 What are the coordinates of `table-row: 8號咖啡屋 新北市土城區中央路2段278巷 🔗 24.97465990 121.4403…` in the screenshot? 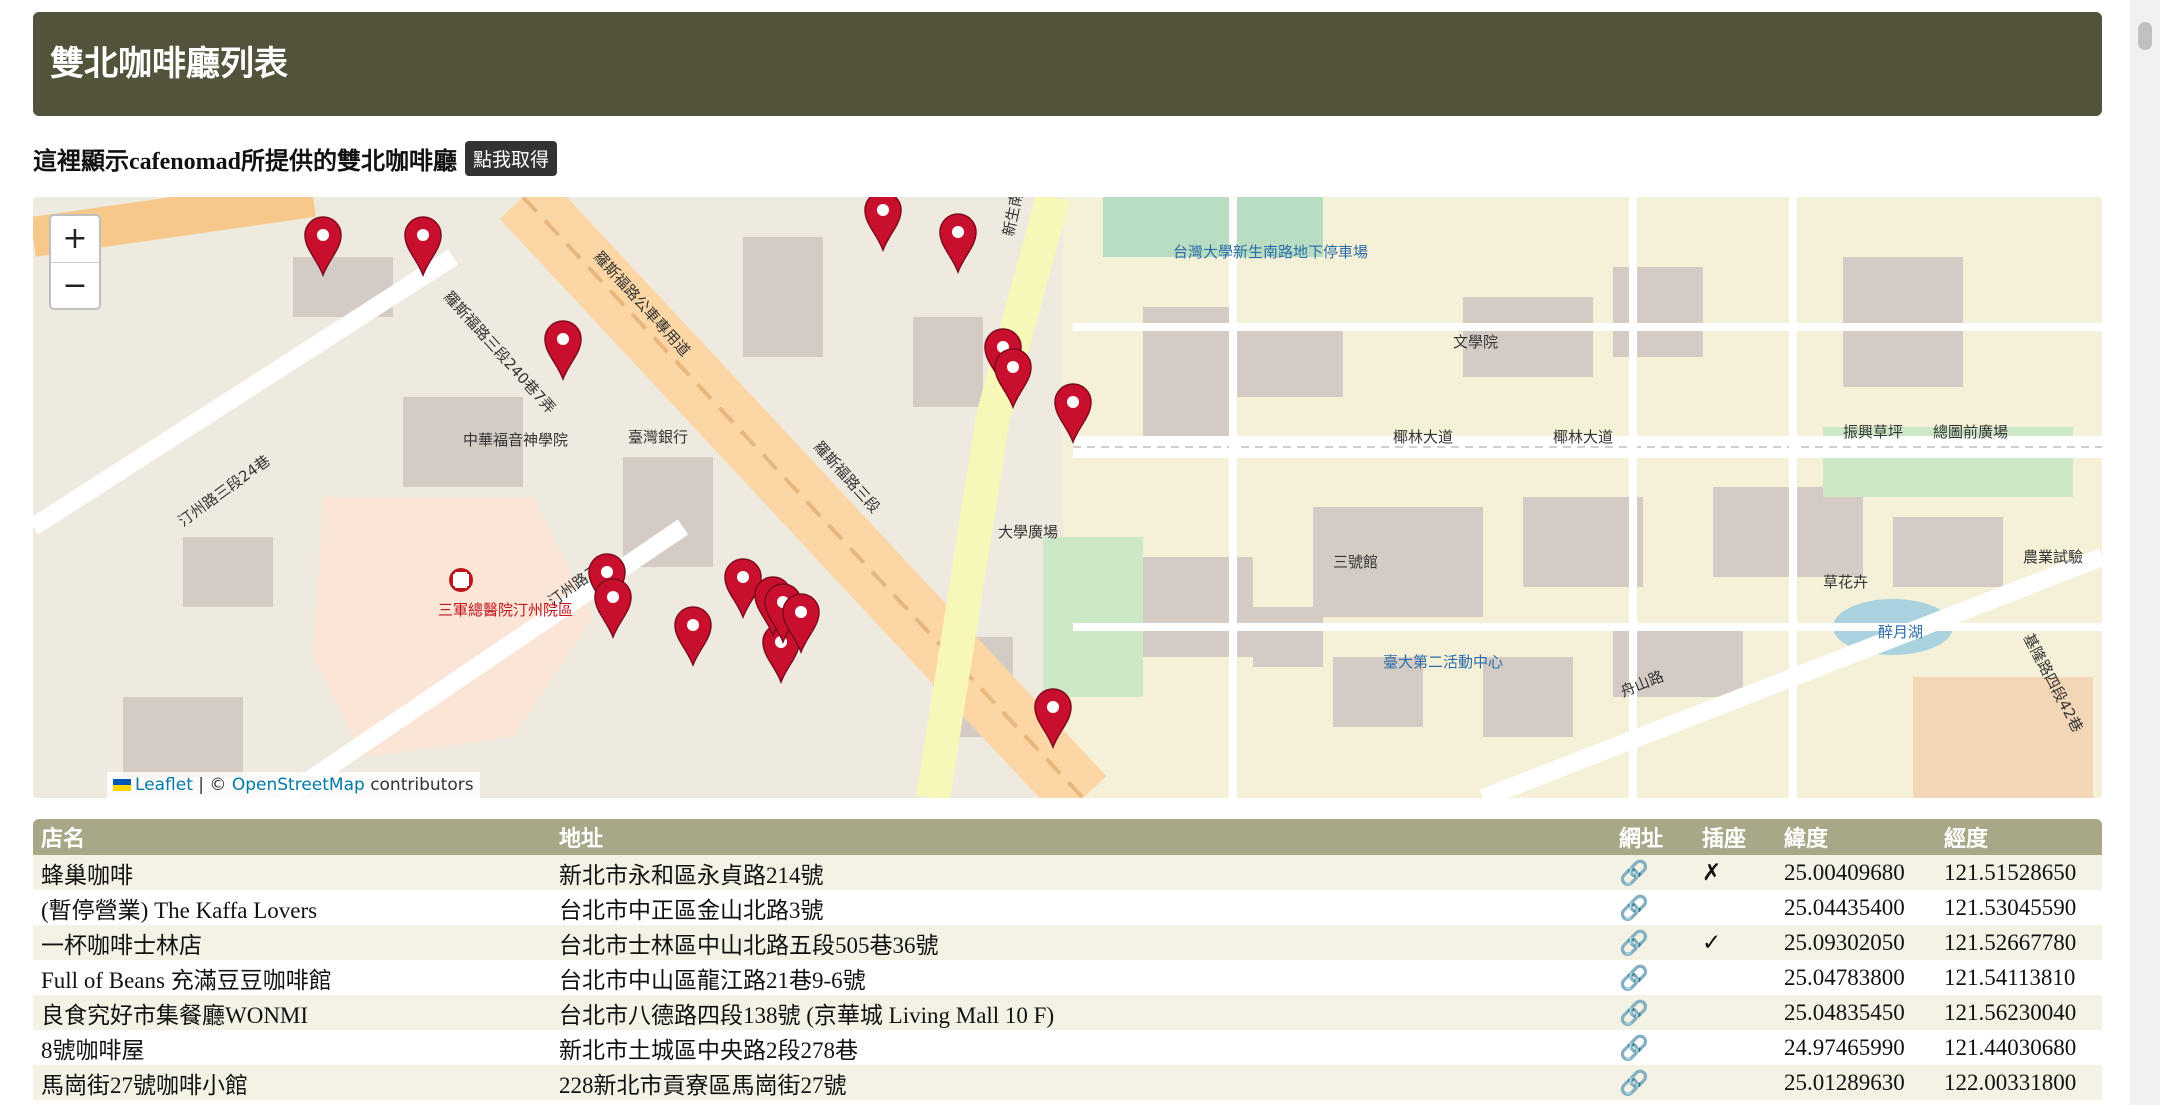 It's located at (1067, 1047).